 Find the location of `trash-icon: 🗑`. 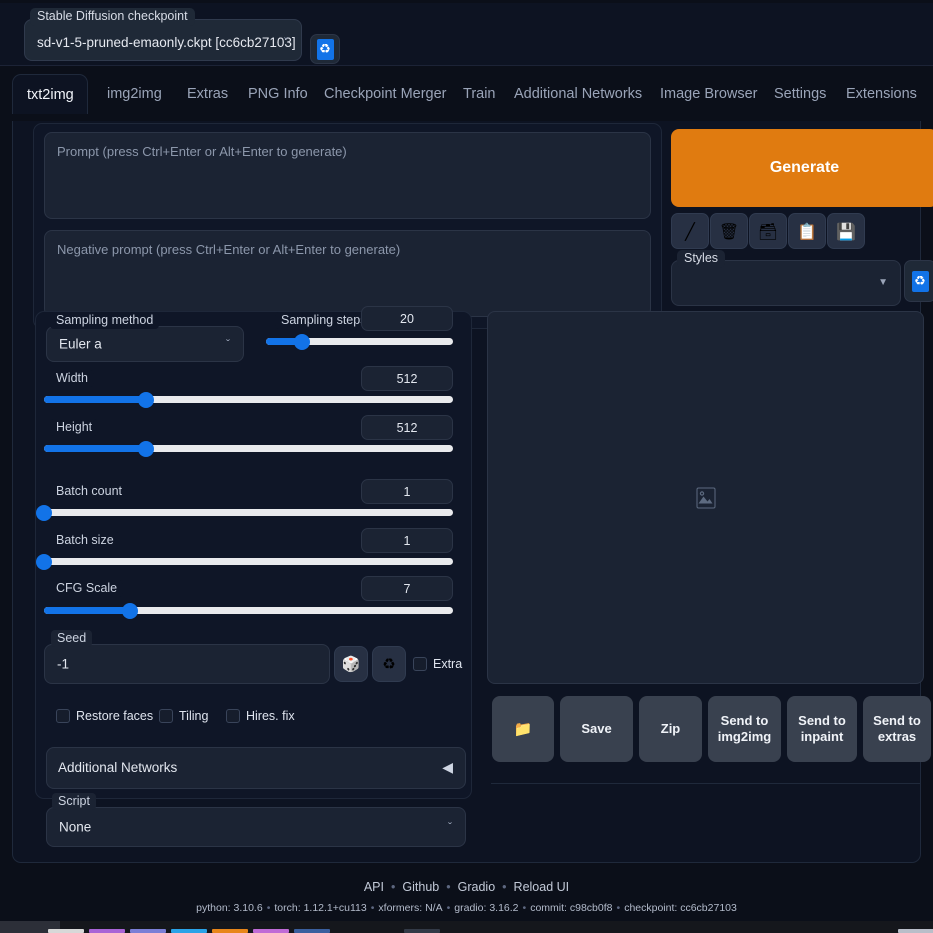

trash-icon: 🗑 is located at coordinates (729, 231).